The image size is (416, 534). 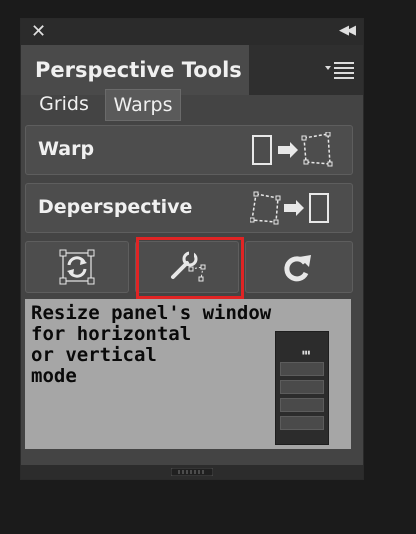 I want to click on mini-panel-title: ▮▮▮, so click(x=306, y=353).